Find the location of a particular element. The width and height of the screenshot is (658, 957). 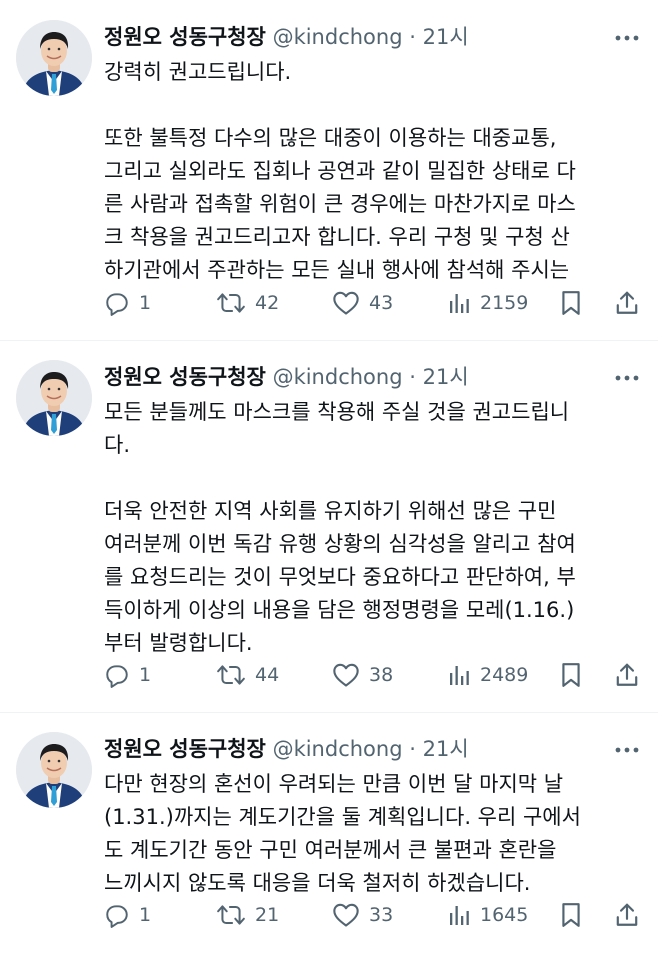

tweet-text-line: 강력히 권고드립니다. is located at coordinates (198, 72).